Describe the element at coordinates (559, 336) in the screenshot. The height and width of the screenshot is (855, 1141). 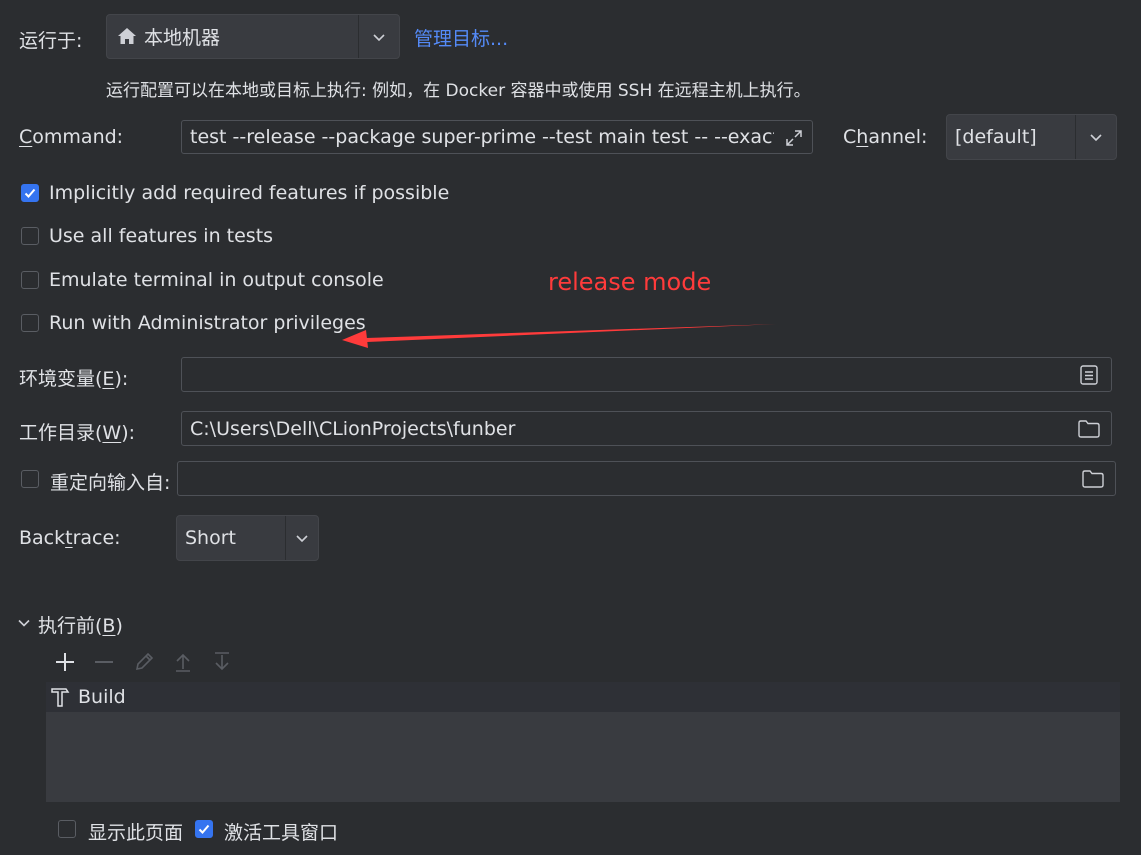
I see `annotation-arrow-icon` at that location.